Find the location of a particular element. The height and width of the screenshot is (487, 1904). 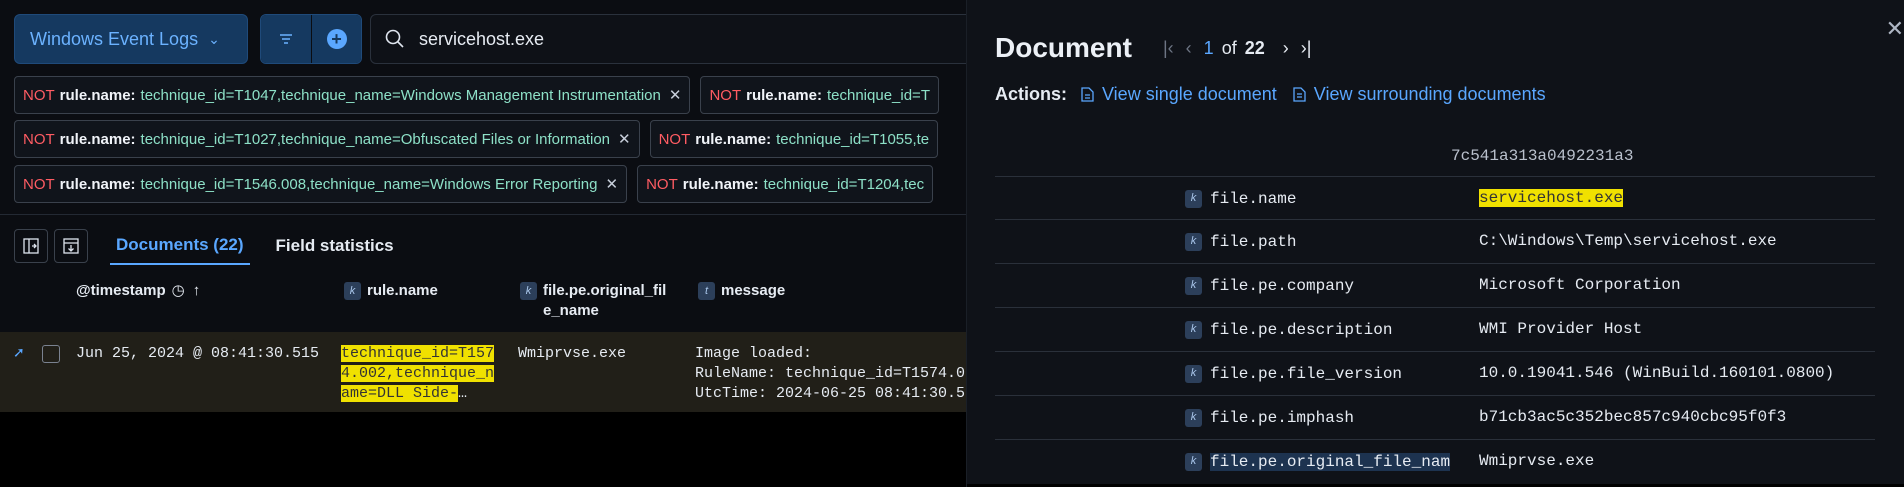

filter-pill: NOT rule.name: technique_id=T is located at coordinates (819, 95).